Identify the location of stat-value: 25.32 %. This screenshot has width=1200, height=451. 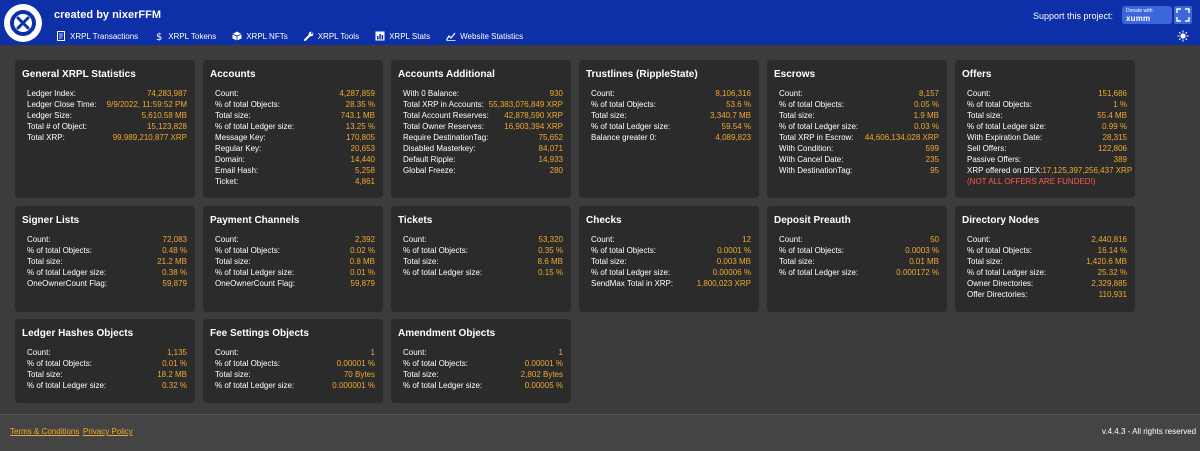
(1112, 272).